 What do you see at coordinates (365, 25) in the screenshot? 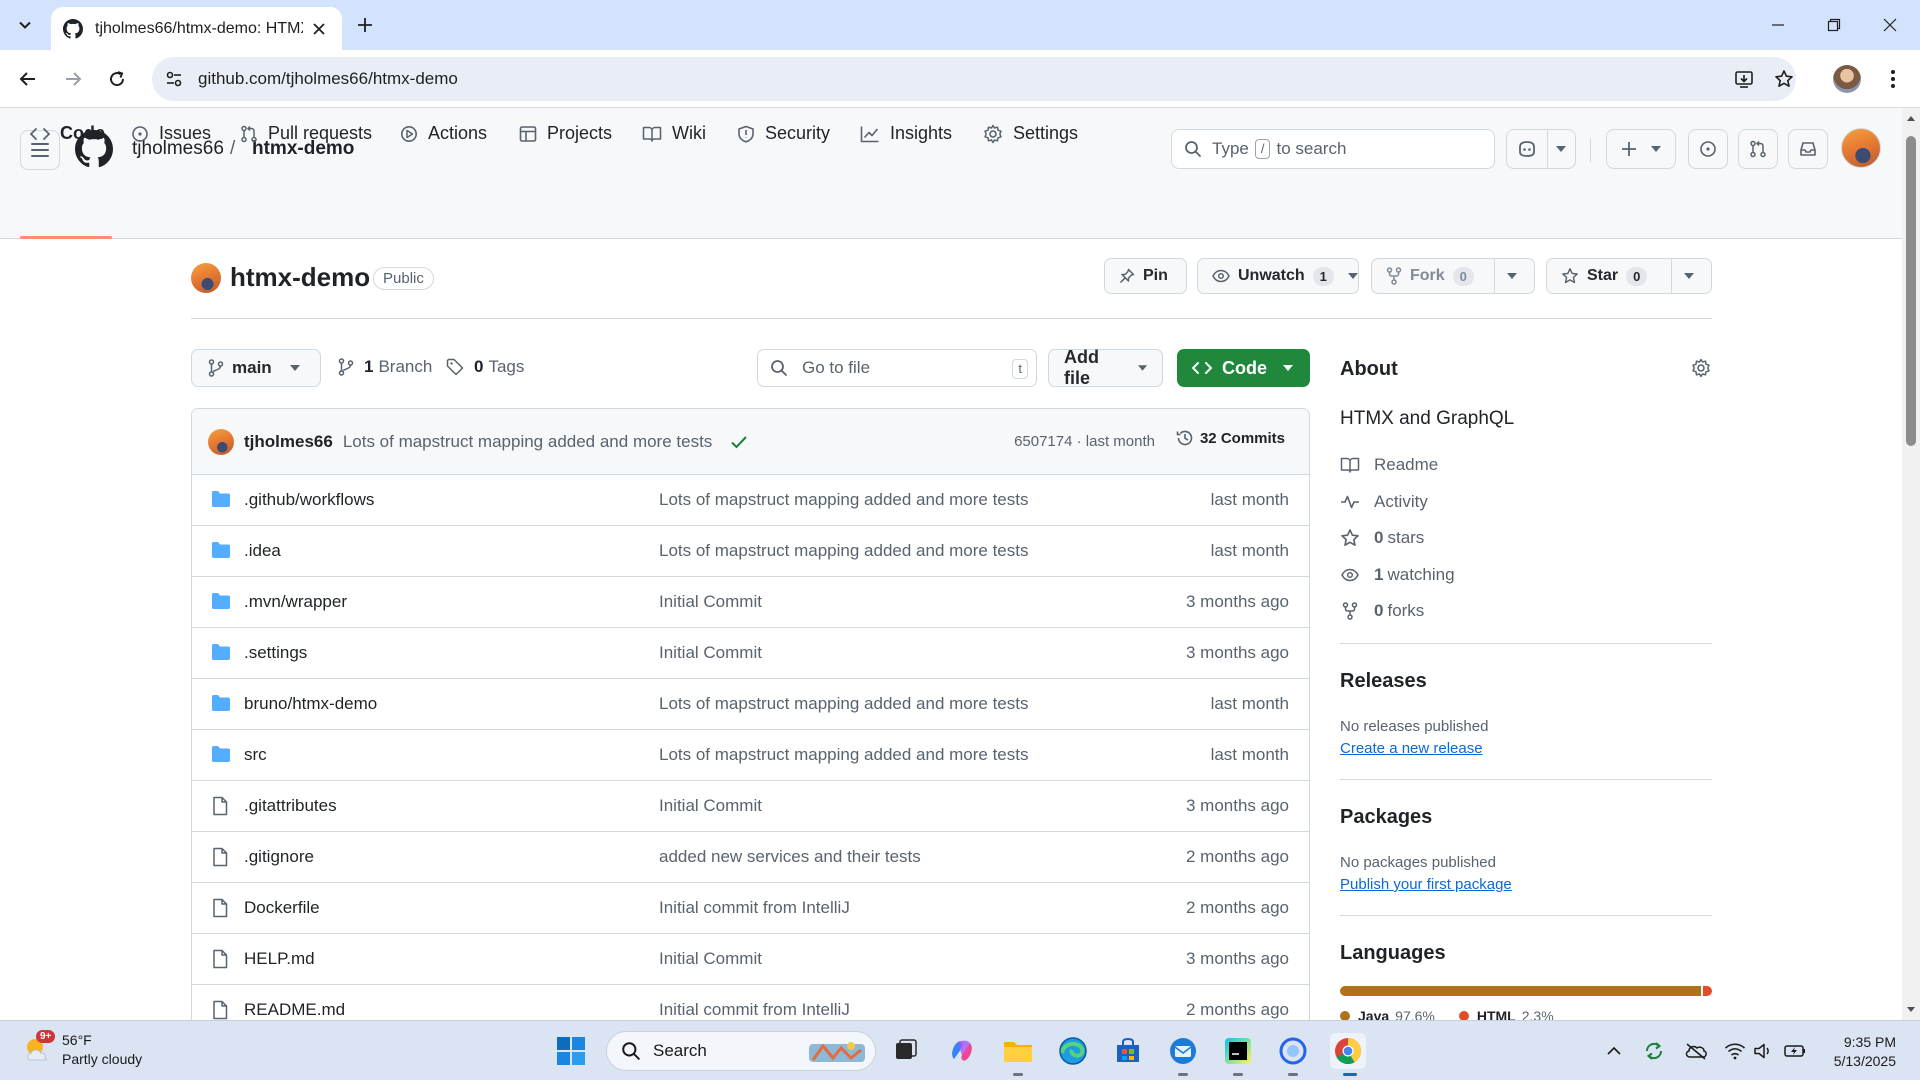
I see `new-tab-button` at bounding box center [365, 25].